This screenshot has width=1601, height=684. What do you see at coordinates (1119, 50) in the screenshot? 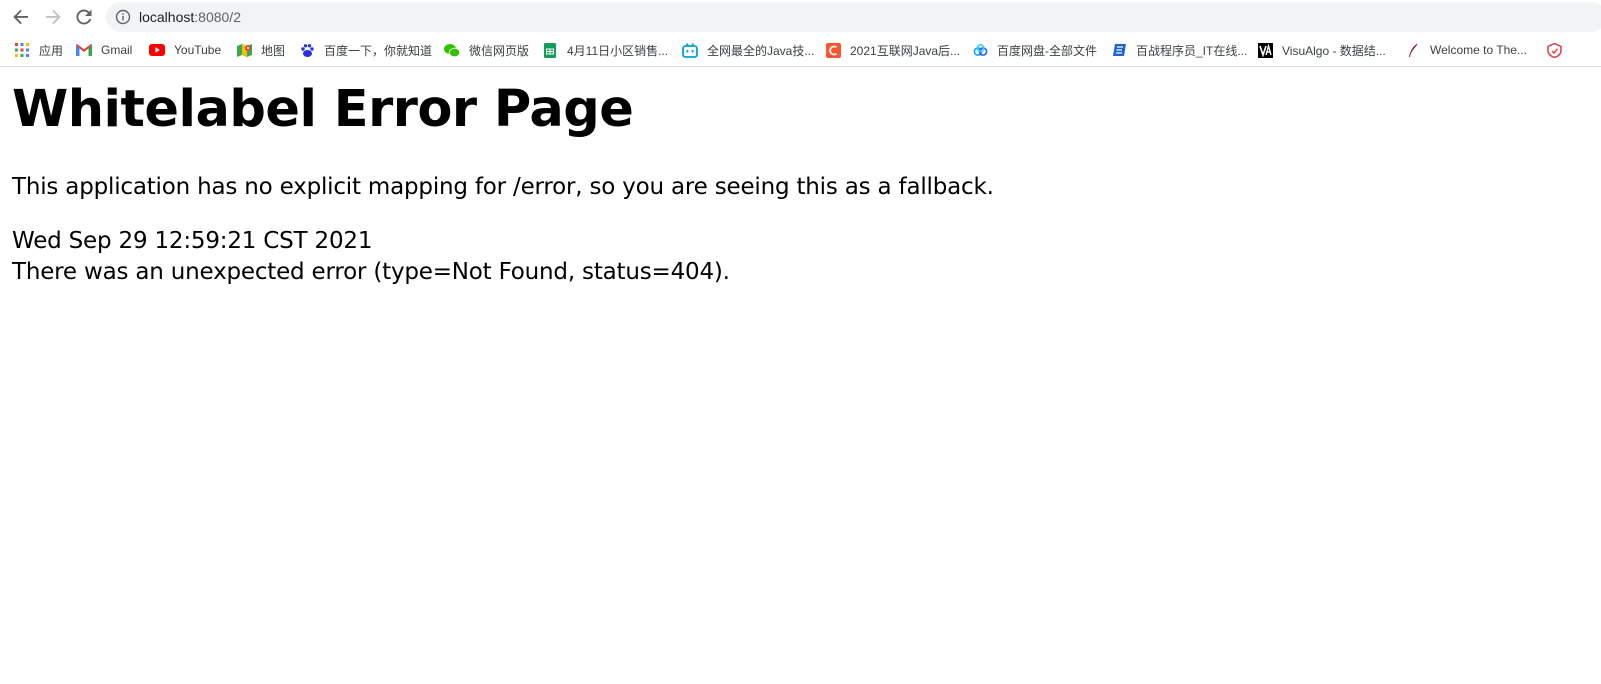
I see `bz-icon` at bounding box center [1119, 50].